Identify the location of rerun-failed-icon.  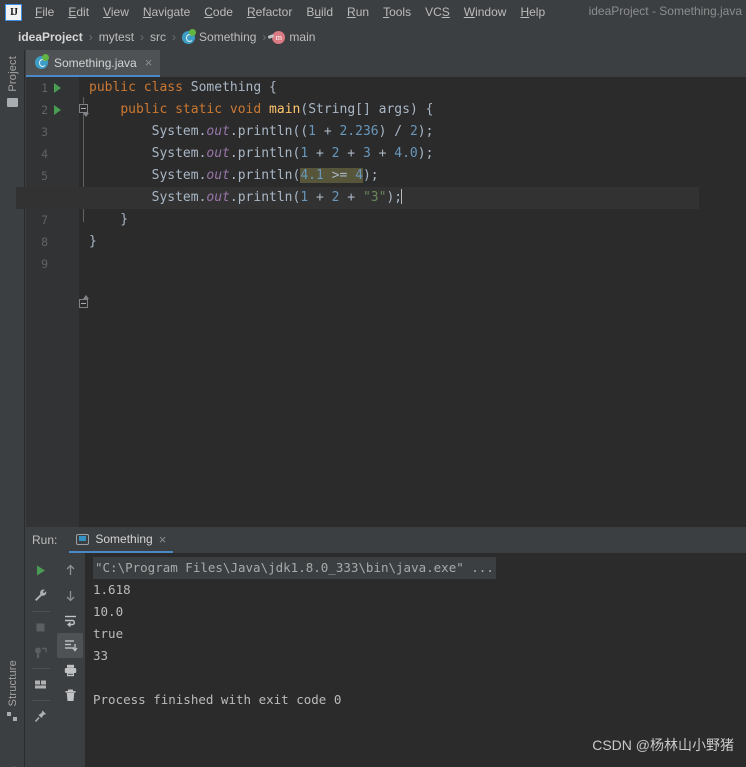
(41, 652).